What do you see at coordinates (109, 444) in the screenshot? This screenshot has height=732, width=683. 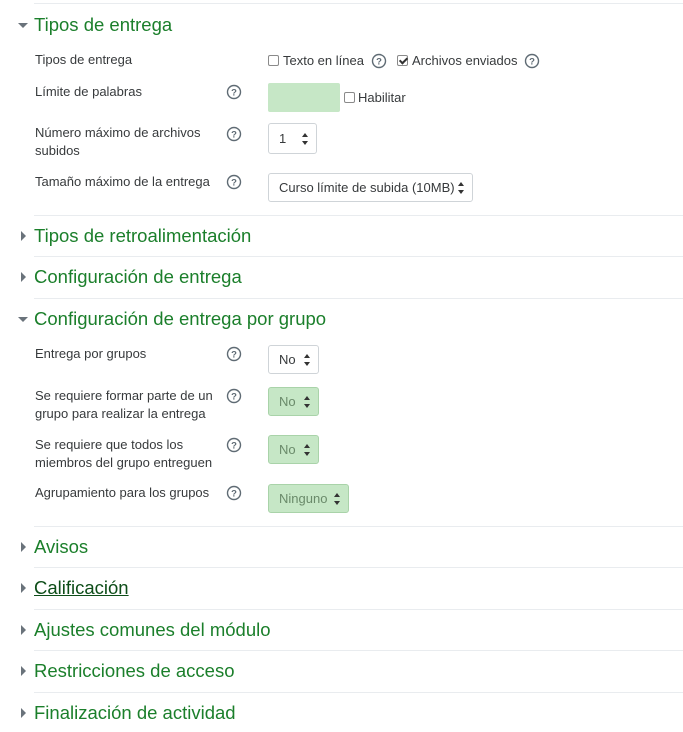 I see `todos-miembros-label-line: Se requiere que todos los` at bounding box center [109, 444].